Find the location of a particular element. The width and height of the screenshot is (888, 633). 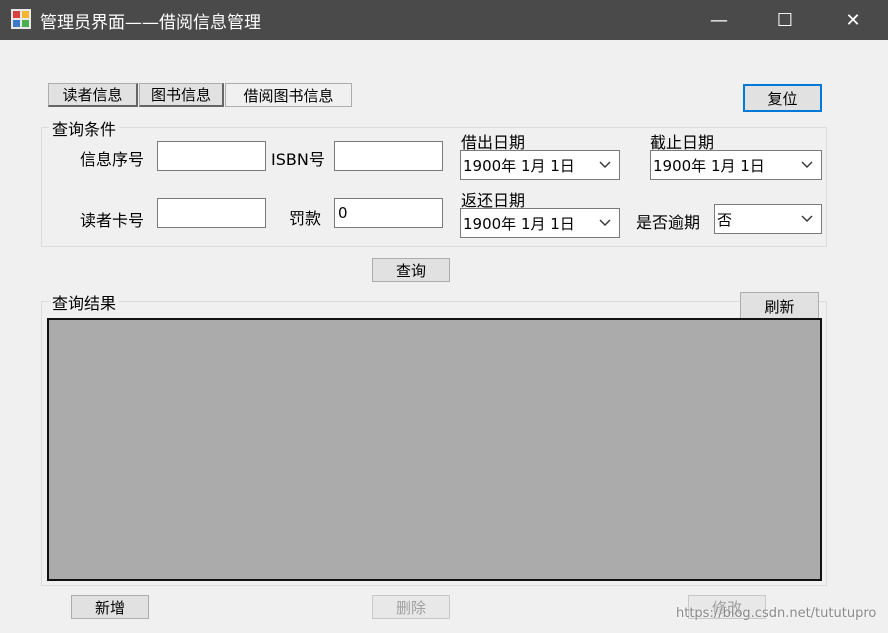

close-button: ✕ is located at coordinates (853, 20).